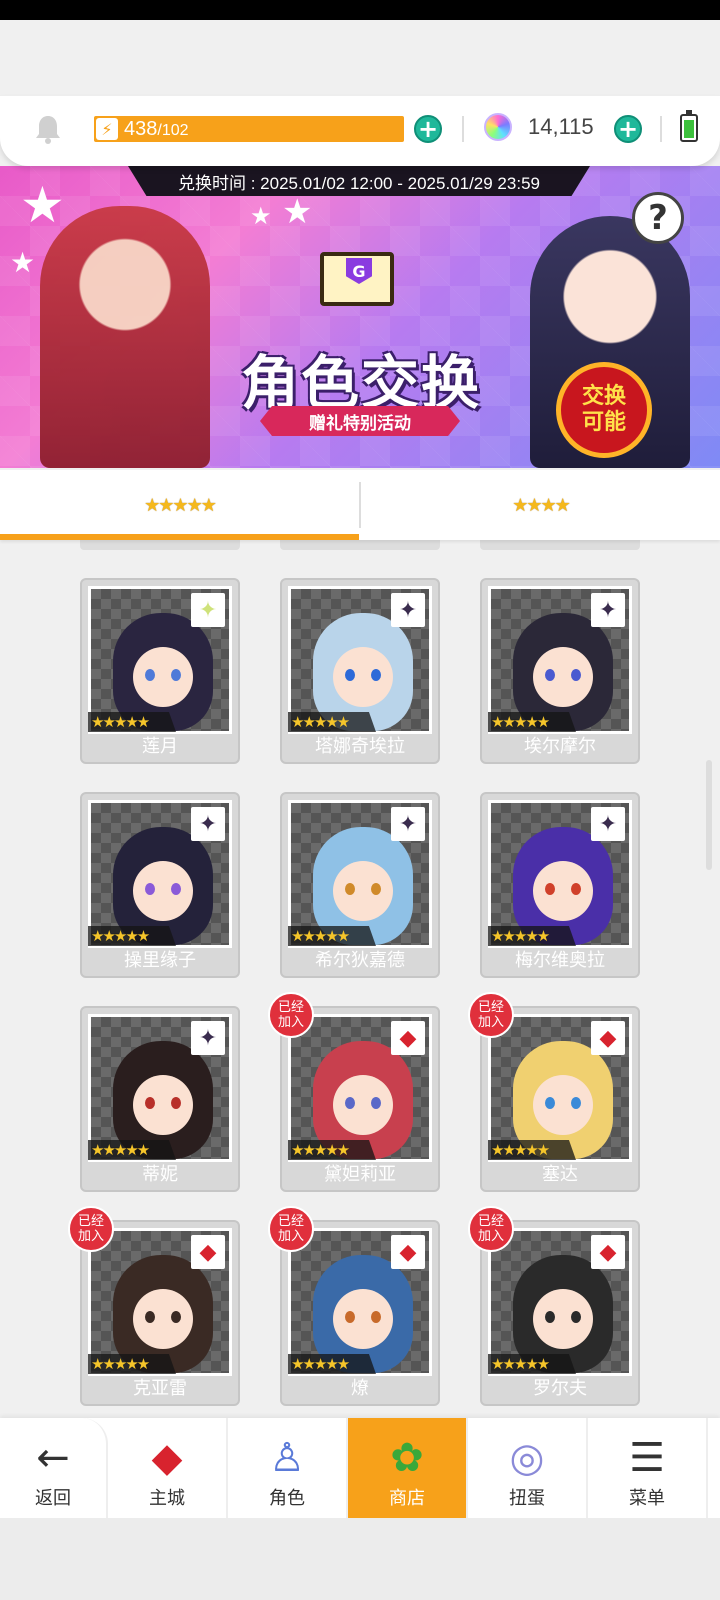  I want to click on resource-bar: ⚡ 438/102 + 14,115 +, so click(360, 131).